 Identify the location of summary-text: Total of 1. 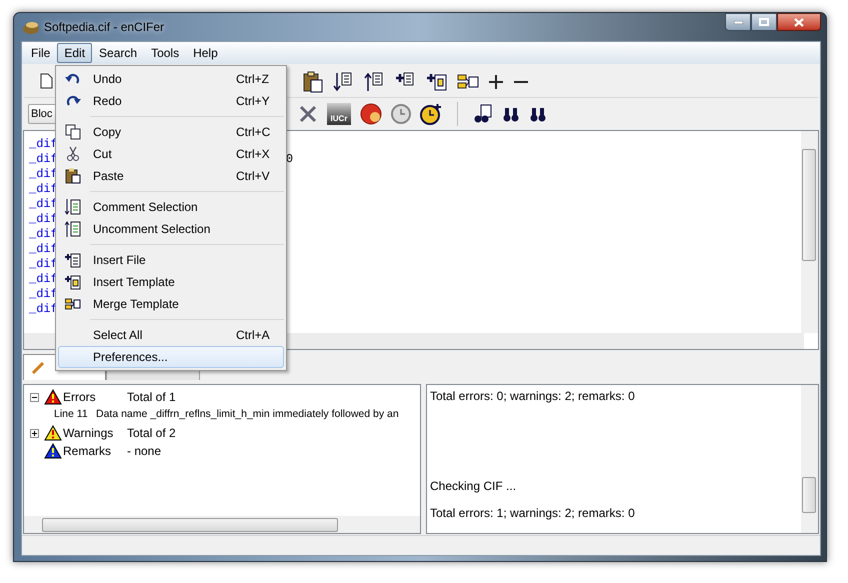
(151, 397).